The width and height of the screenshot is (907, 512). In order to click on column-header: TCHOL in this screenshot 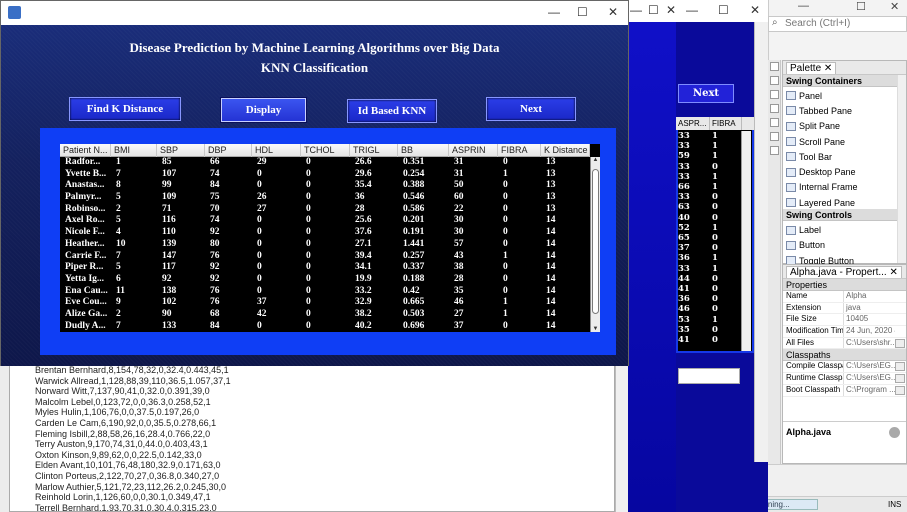, I will do `click(325, 150)`.